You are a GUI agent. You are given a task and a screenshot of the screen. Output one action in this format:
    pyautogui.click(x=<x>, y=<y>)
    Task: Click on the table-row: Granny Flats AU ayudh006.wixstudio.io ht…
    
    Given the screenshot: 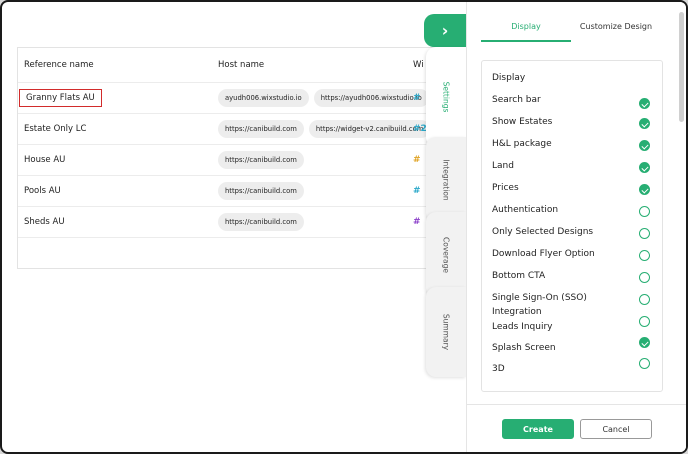 What is the action you would take?
    pyautogui.click(x=243, y=98)
    